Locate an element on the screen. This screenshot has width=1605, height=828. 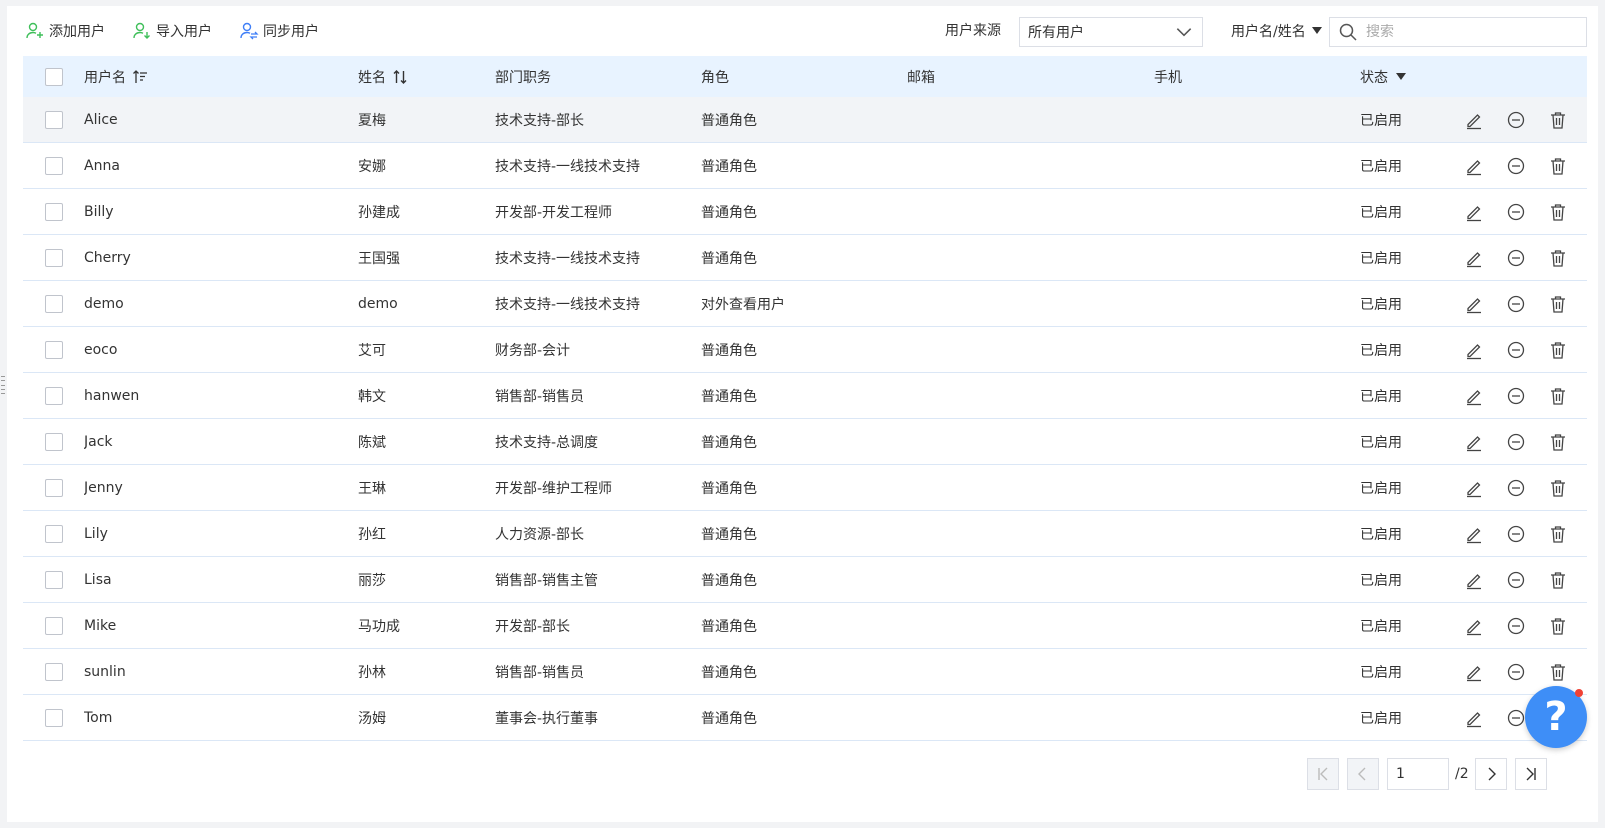
last-page-icon is located at coordinates (1531, 774).